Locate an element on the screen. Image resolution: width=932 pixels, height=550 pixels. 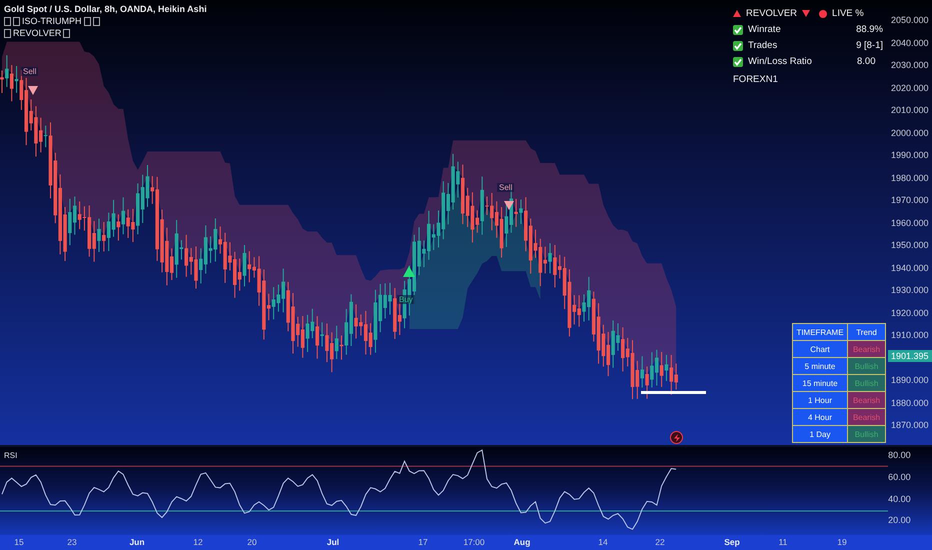
price-label: 1920.000 is located at coordinates (910, 313).